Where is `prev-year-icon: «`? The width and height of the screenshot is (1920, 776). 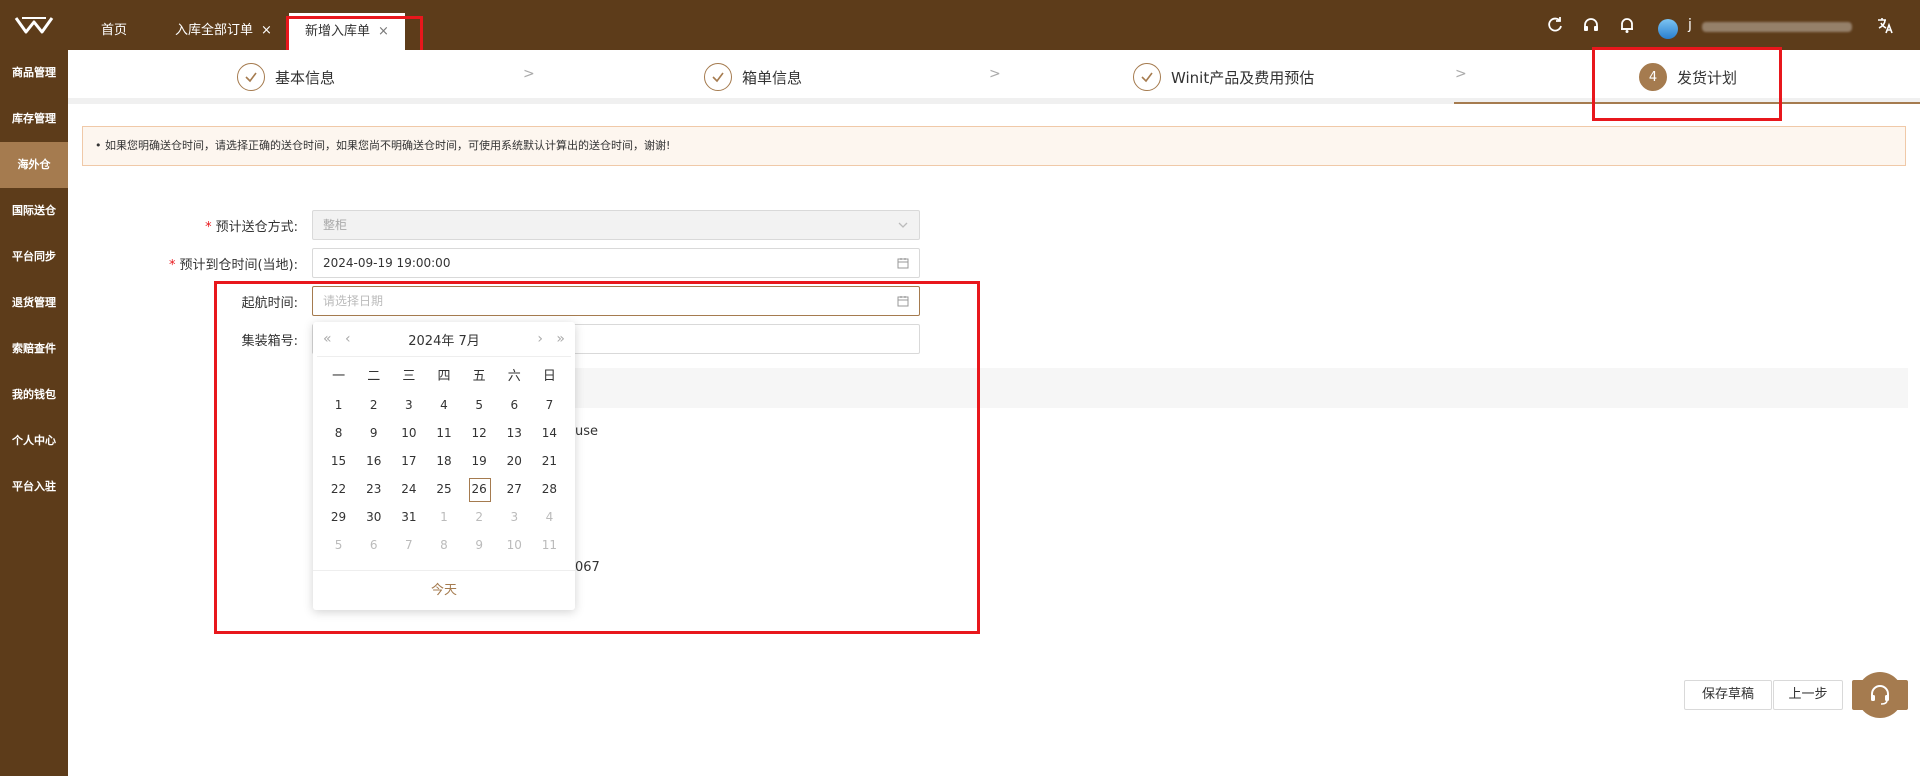 prev-year-icon: « is located at coordinates (327, 339).